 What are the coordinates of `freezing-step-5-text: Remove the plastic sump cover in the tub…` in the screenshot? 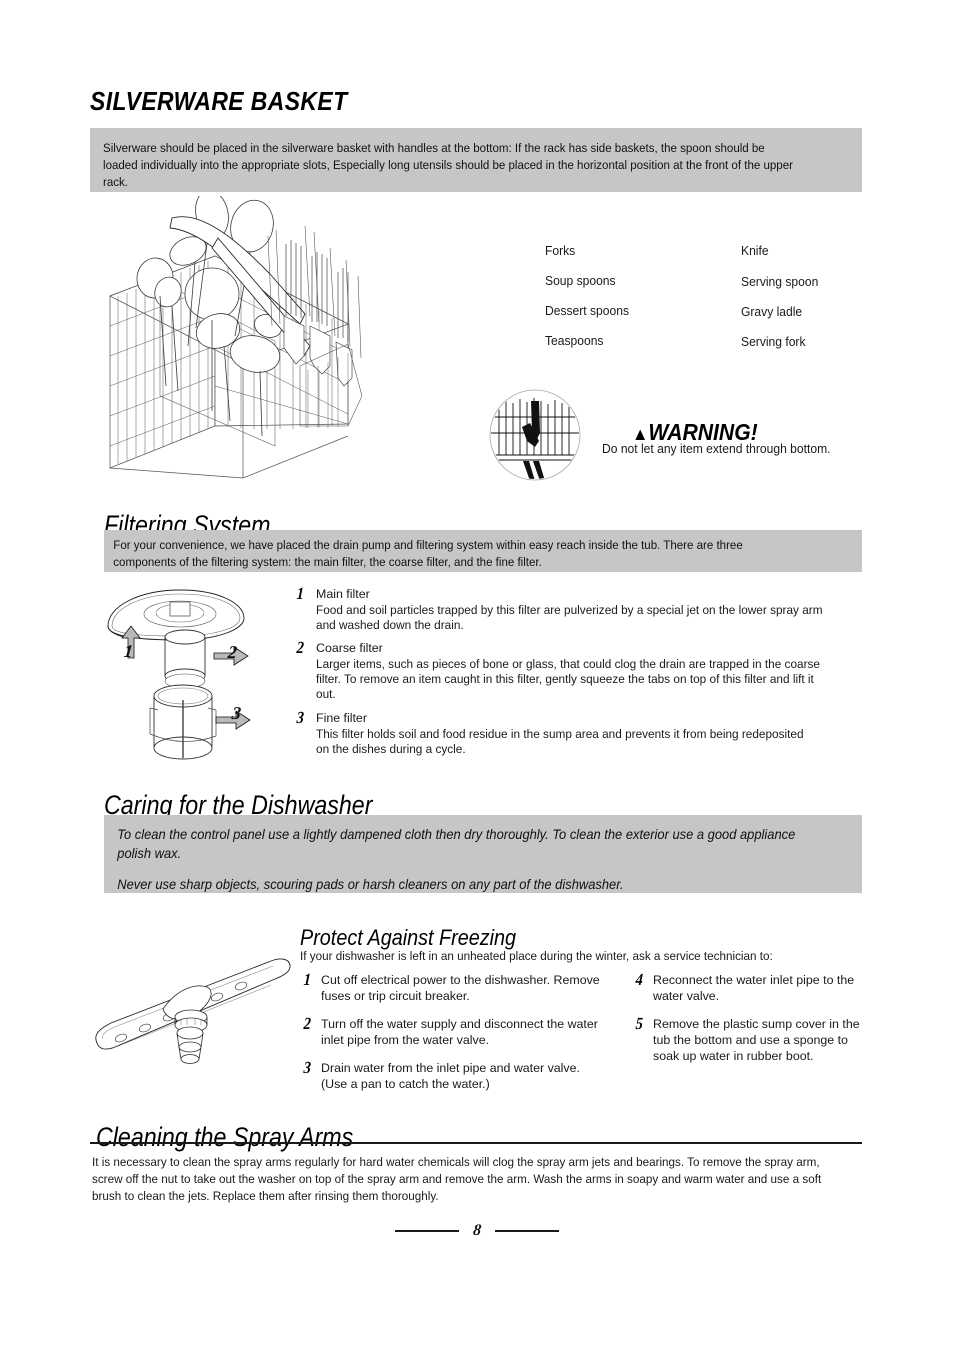 It's located at (756, 1040).